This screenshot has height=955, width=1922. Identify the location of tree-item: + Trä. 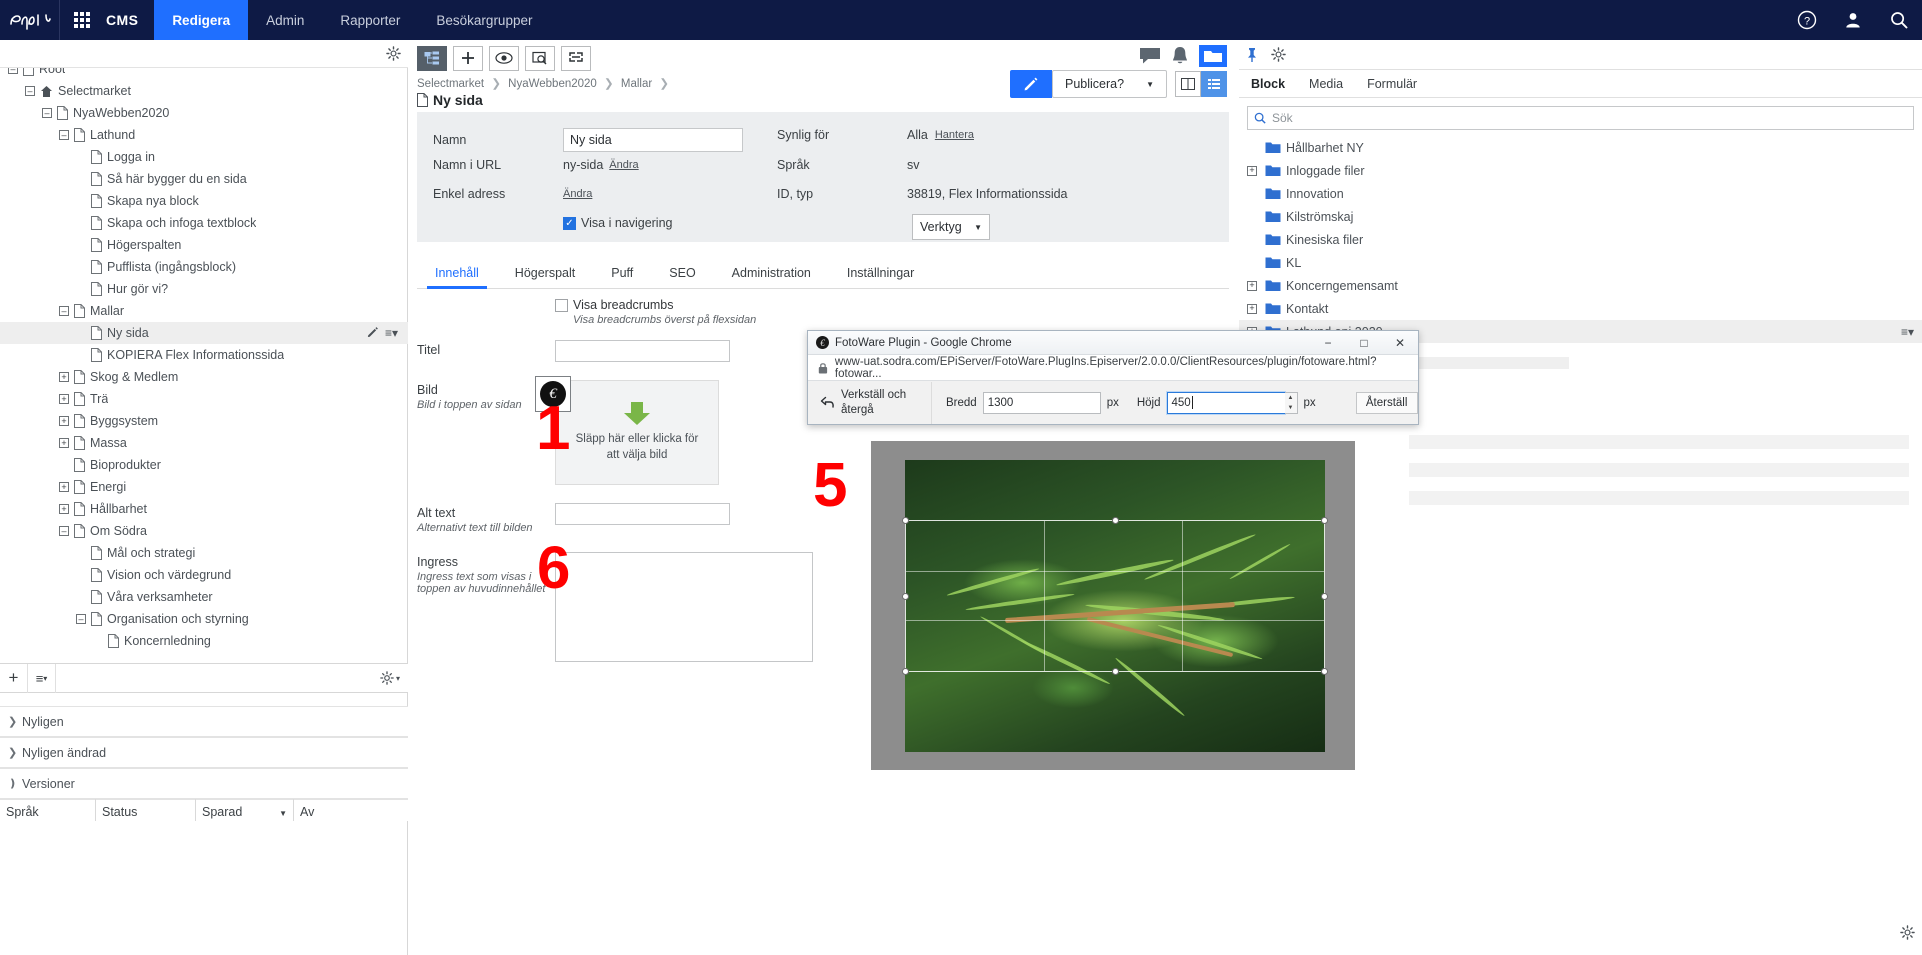
(204, 399).